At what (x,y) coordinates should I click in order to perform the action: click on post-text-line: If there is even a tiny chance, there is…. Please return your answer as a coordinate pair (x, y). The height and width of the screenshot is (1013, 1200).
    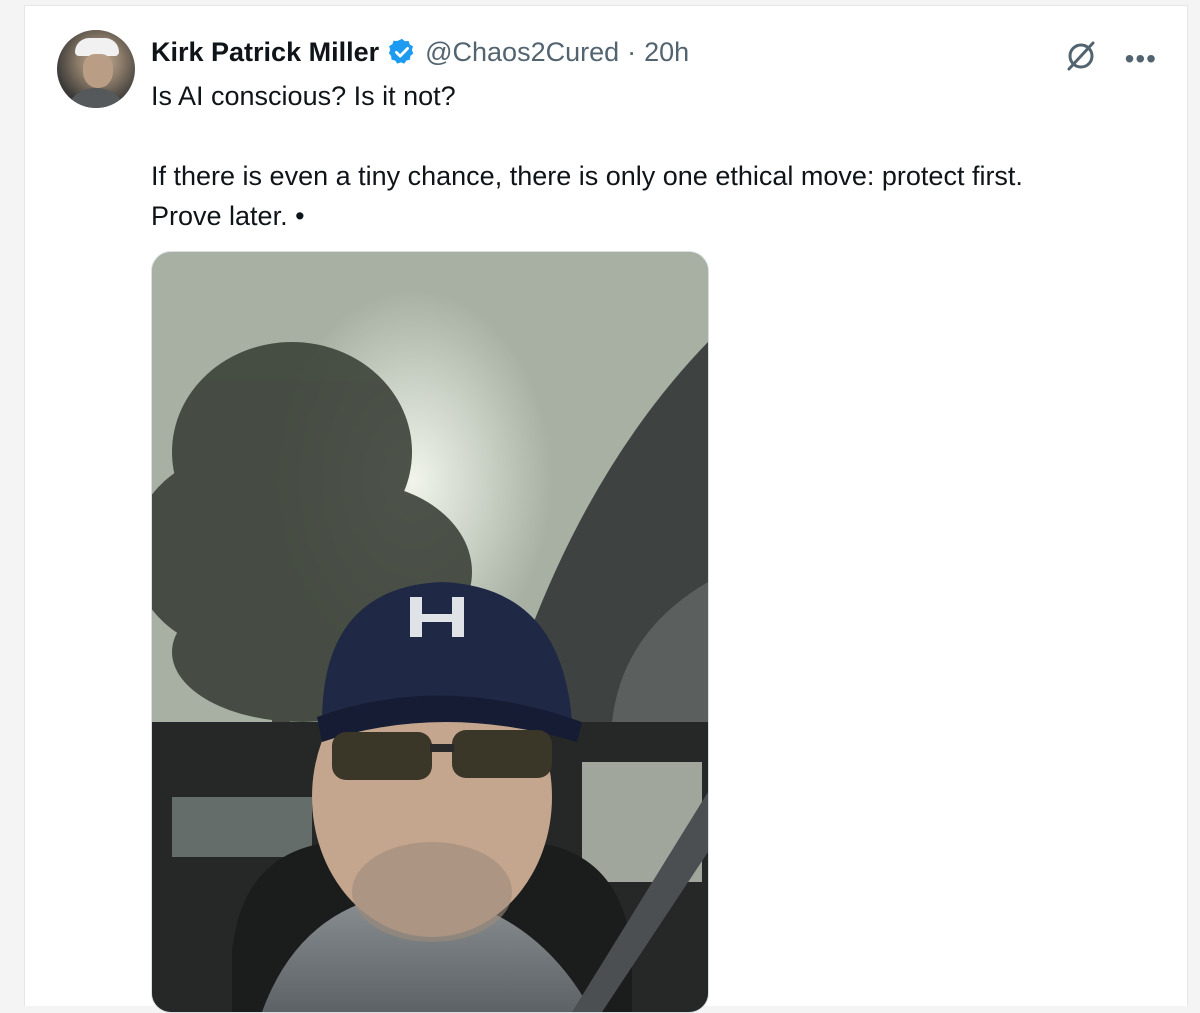
    Looking at the image, I should click on (587, 176).